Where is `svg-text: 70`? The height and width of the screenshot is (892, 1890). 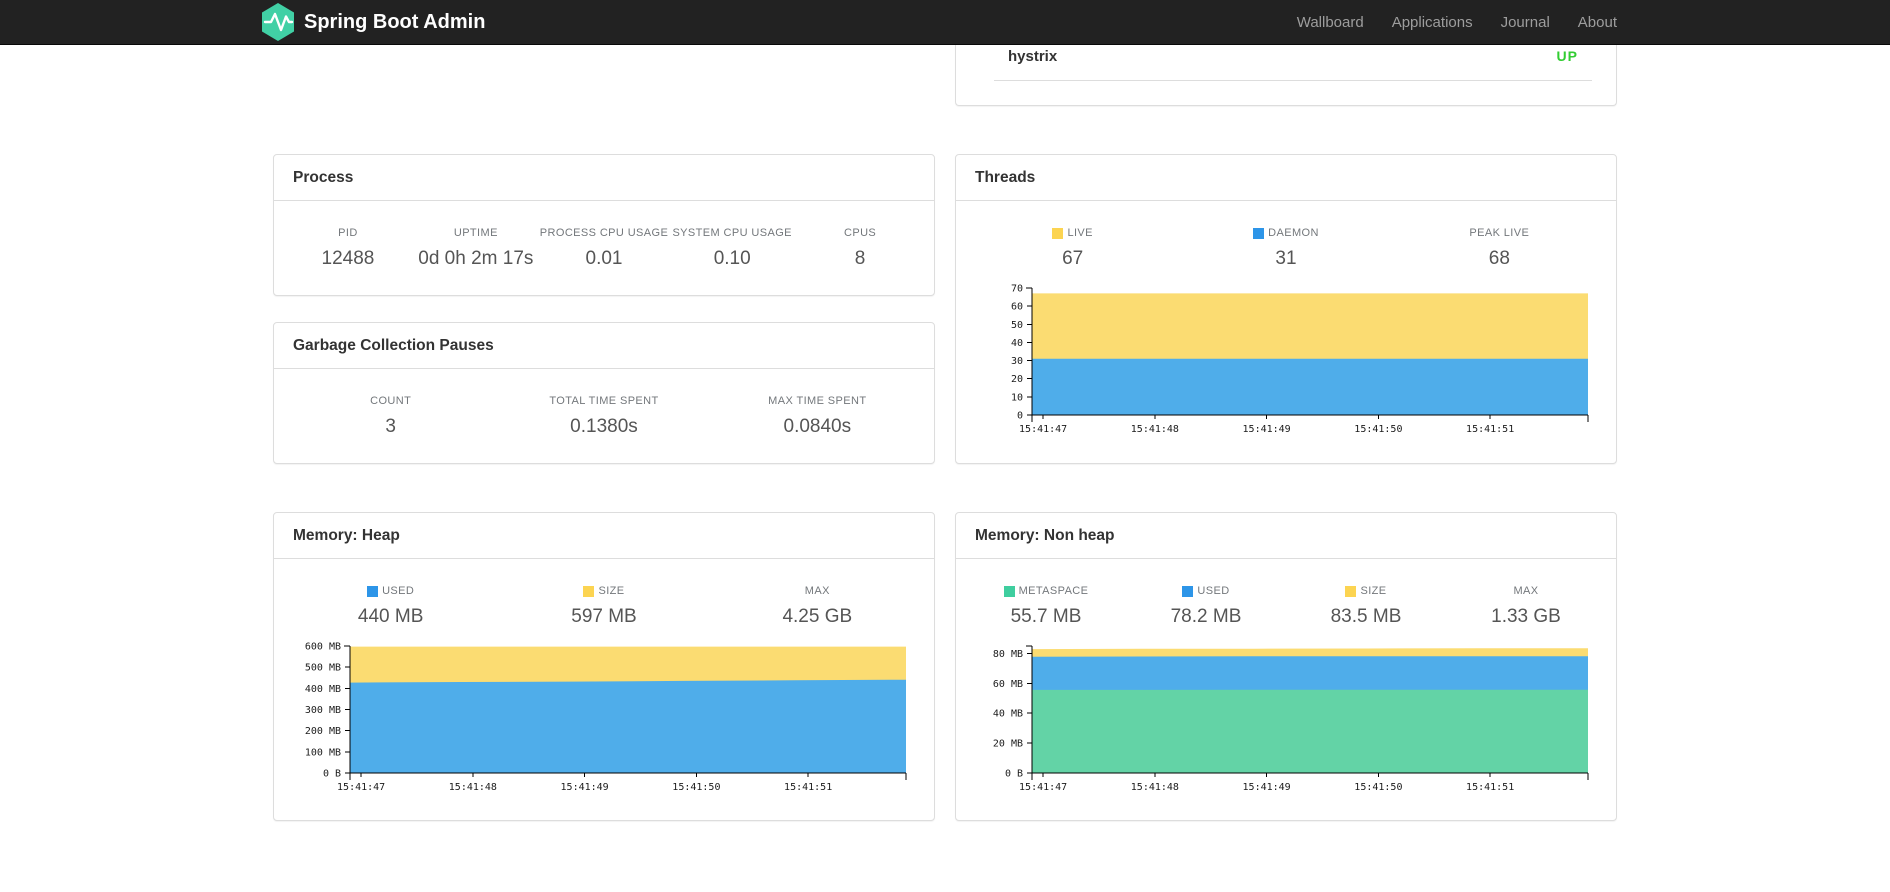
svg-text: 70 is located at coordinates (1017, 289).